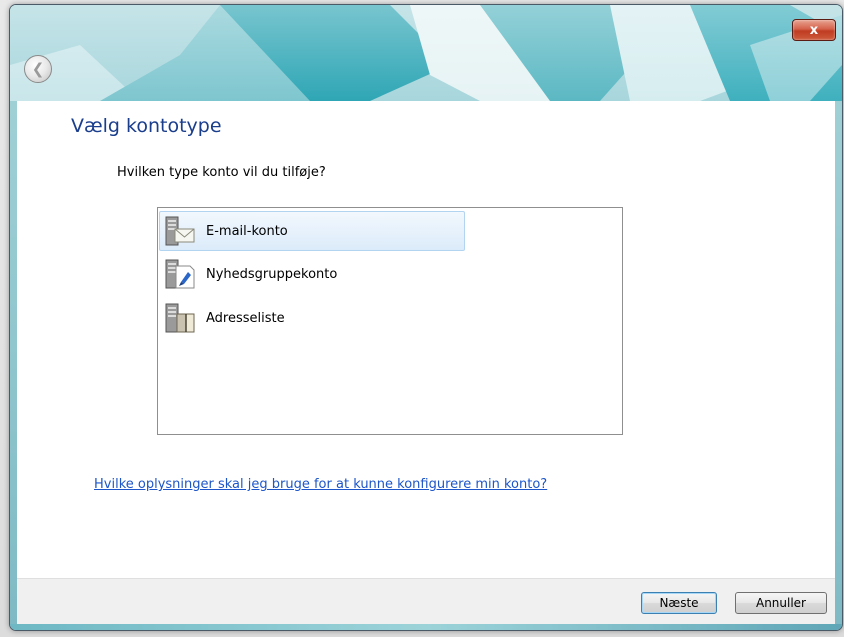  Describe the element at coordinates (180, 231) in the screenshot. I see `email-account-icon` at that location.